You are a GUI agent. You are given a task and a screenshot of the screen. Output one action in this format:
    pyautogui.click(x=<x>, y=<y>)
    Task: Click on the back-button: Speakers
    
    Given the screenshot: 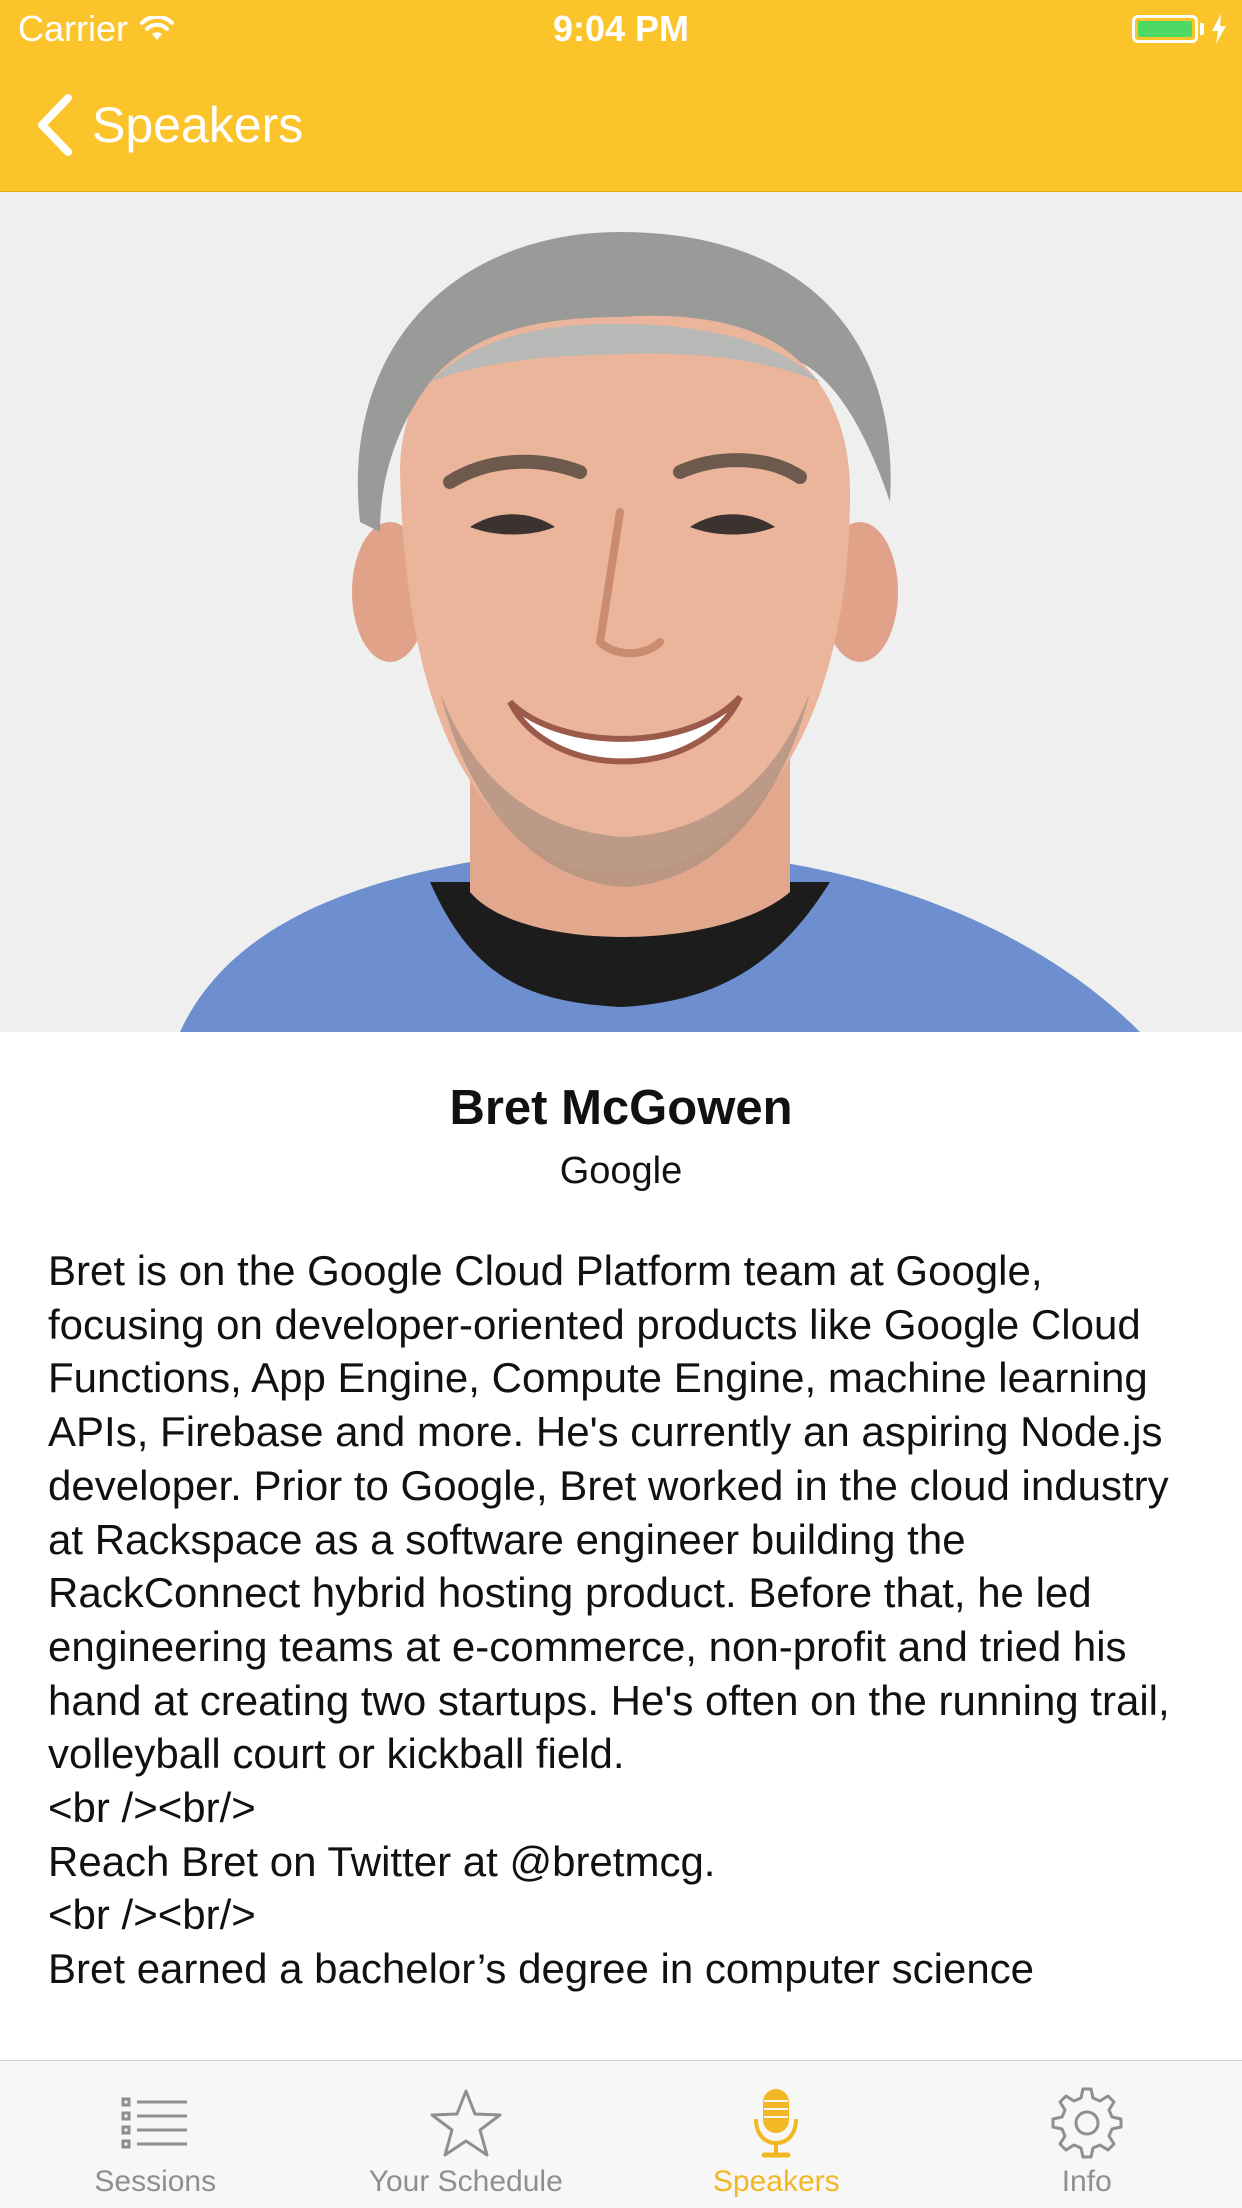 What is the action you would take?
    pyautogui.click(x=168, y=125)
    